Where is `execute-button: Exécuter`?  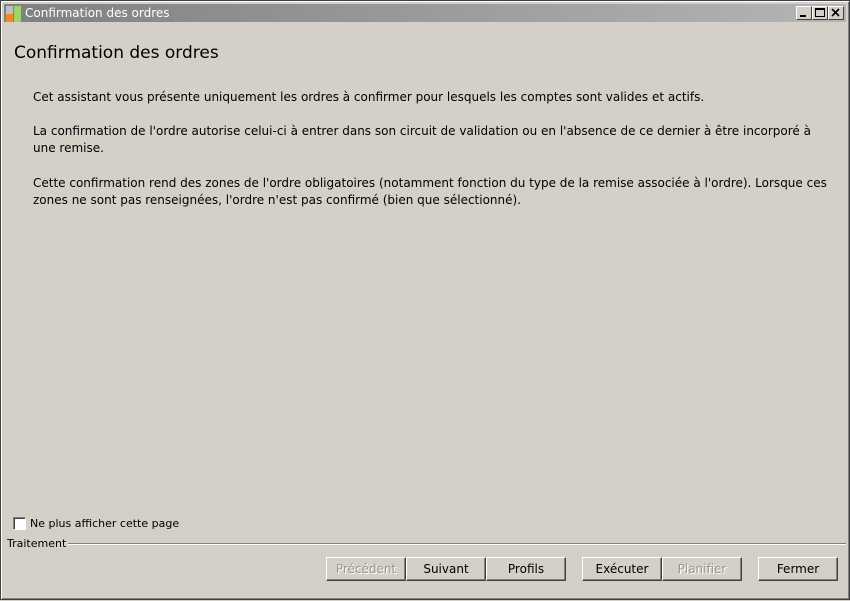 execute-button: Exécuter is located at coordinates (622, 569).